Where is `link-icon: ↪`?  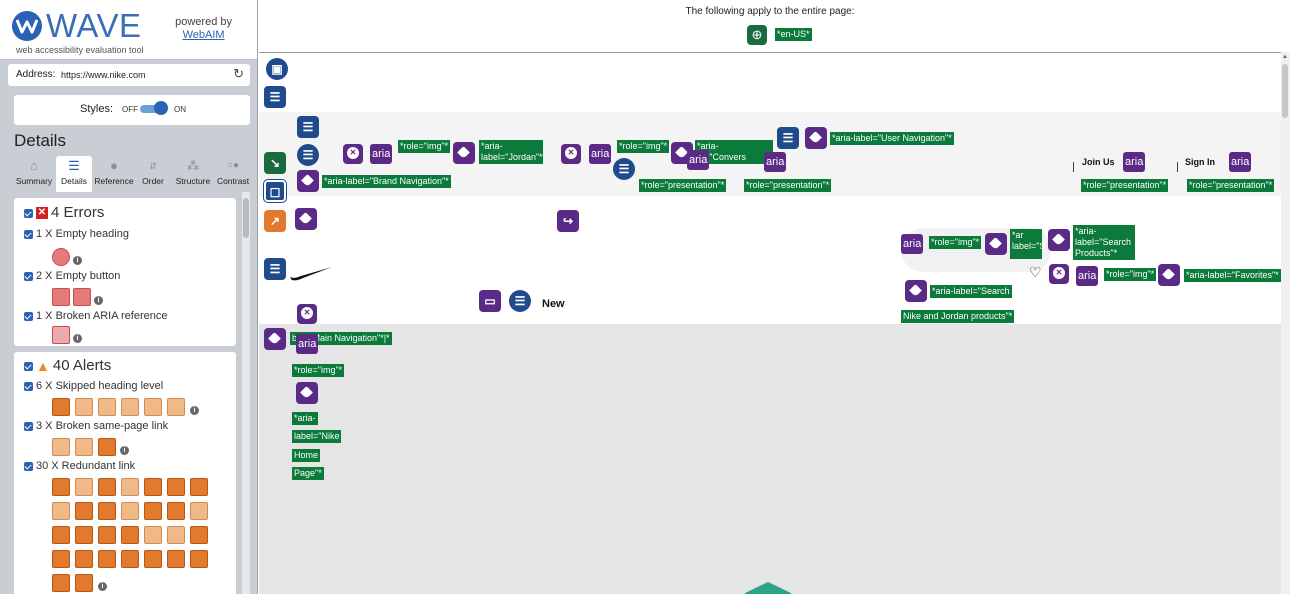
link-icon: ↪ is located at coordinates (568, 221).